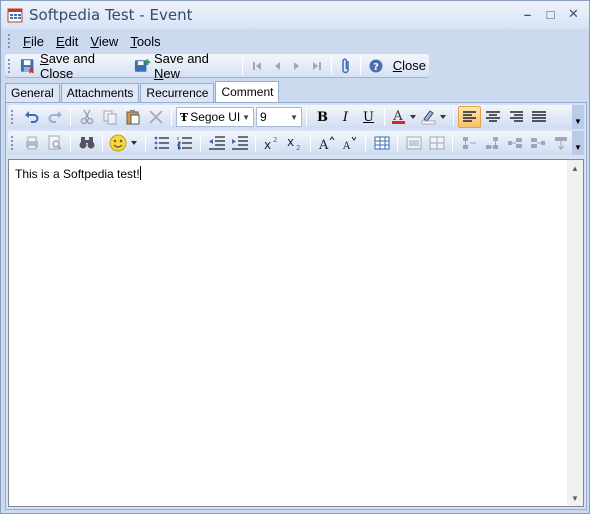  I want to click on redo-button, so click(54, 117).